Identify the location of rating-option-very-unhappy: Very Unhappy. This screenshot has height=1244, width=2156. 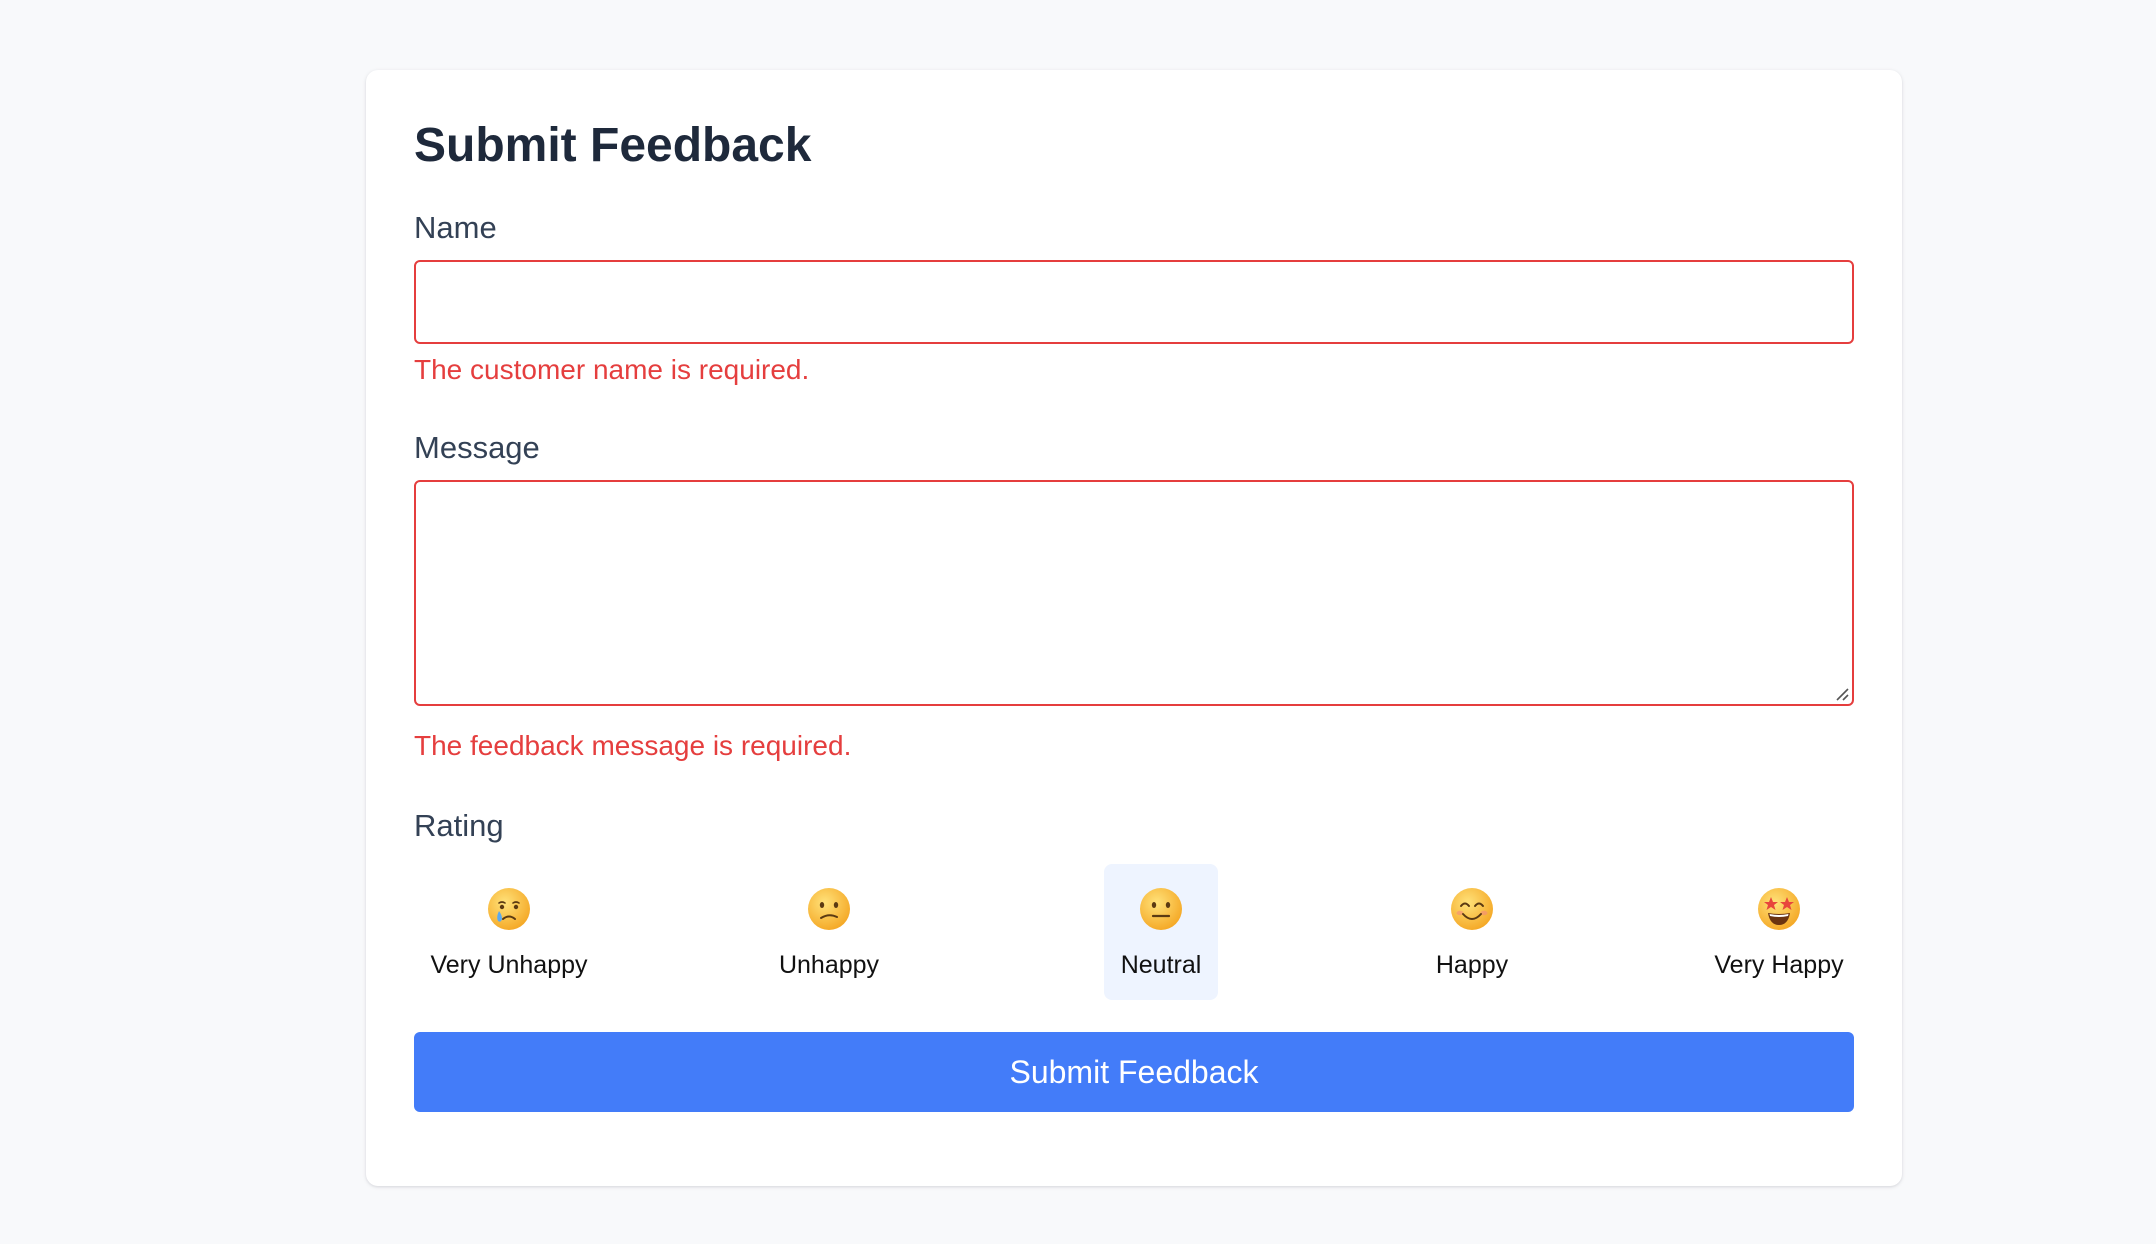
(509, 932).